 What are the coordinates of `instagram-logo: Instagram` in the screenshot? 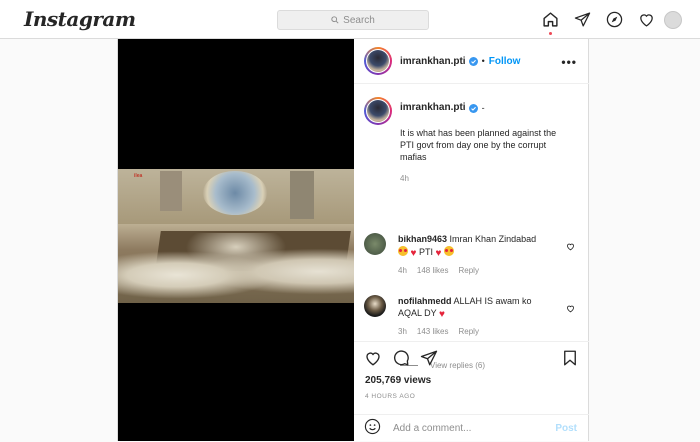 It's located at (80, 19).